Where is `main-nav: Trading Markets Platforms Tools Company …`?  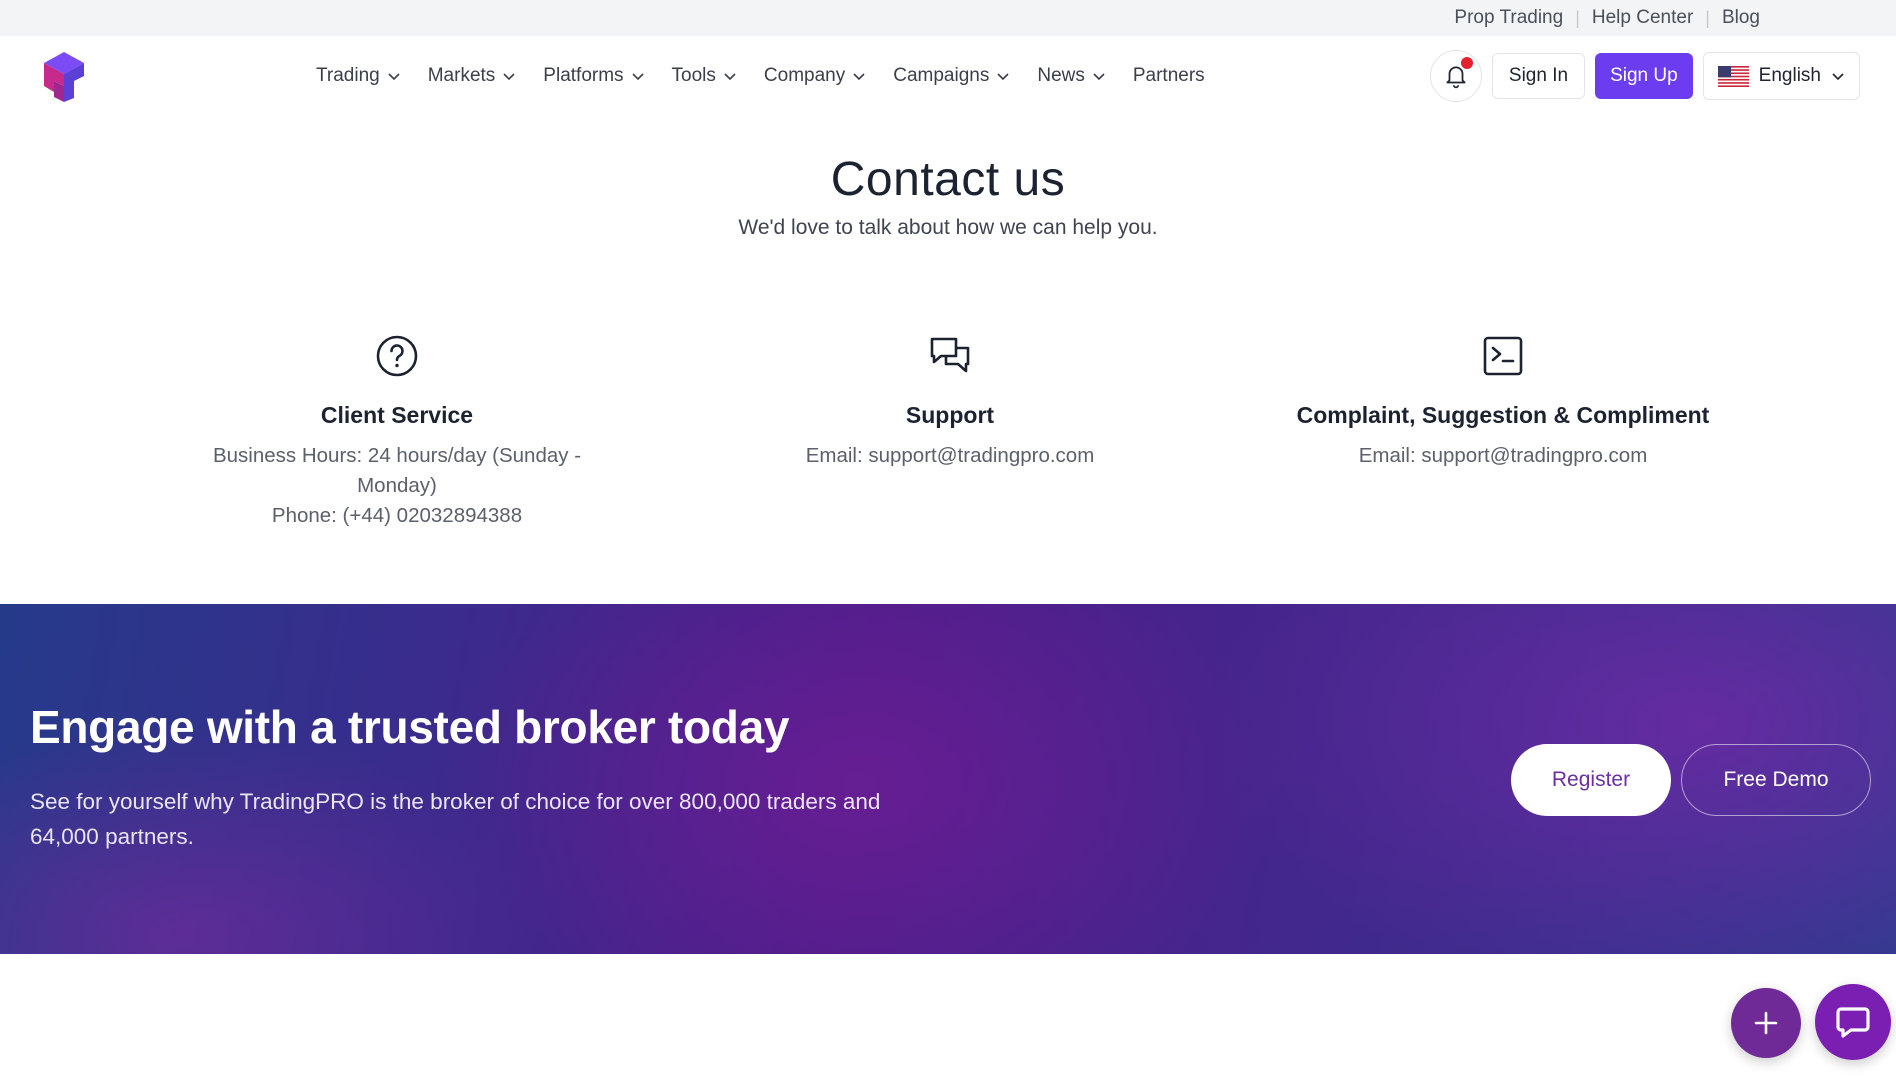
main-nav: Trading Markets Platforms Tools Company … is located at coordinates (774, 76).